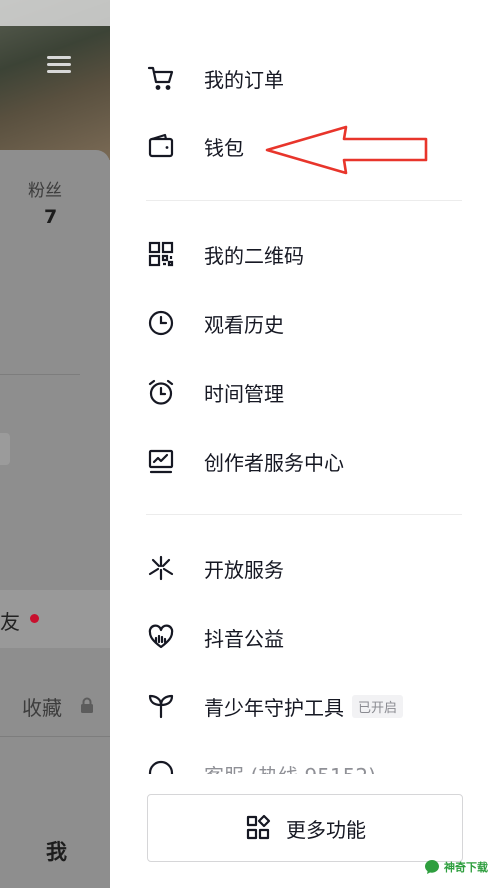 The height and width of the screenshot is (888, 500). I want to click on menu-item-open-service: 开放服务, so click(306, 568).